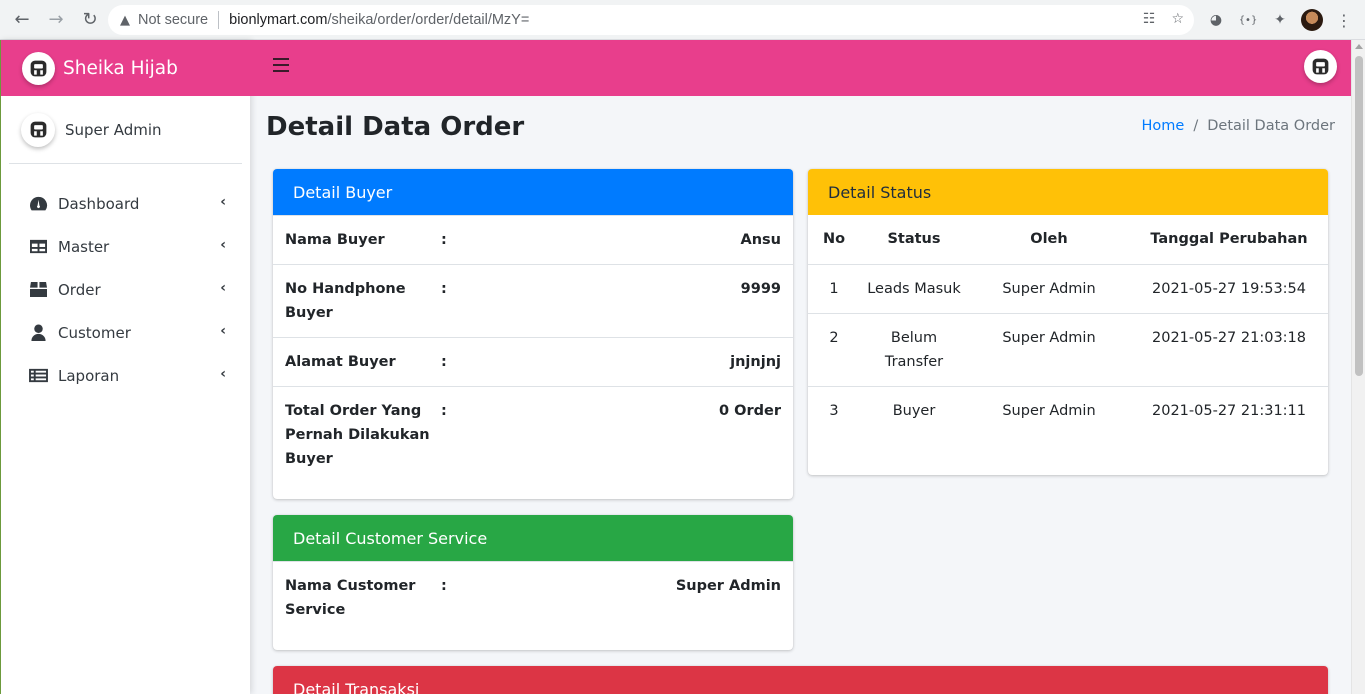 Image resolution: width=1365 pixels, height=694 pixels. I want to click on warning-icon: ▲, so click(125, 20).